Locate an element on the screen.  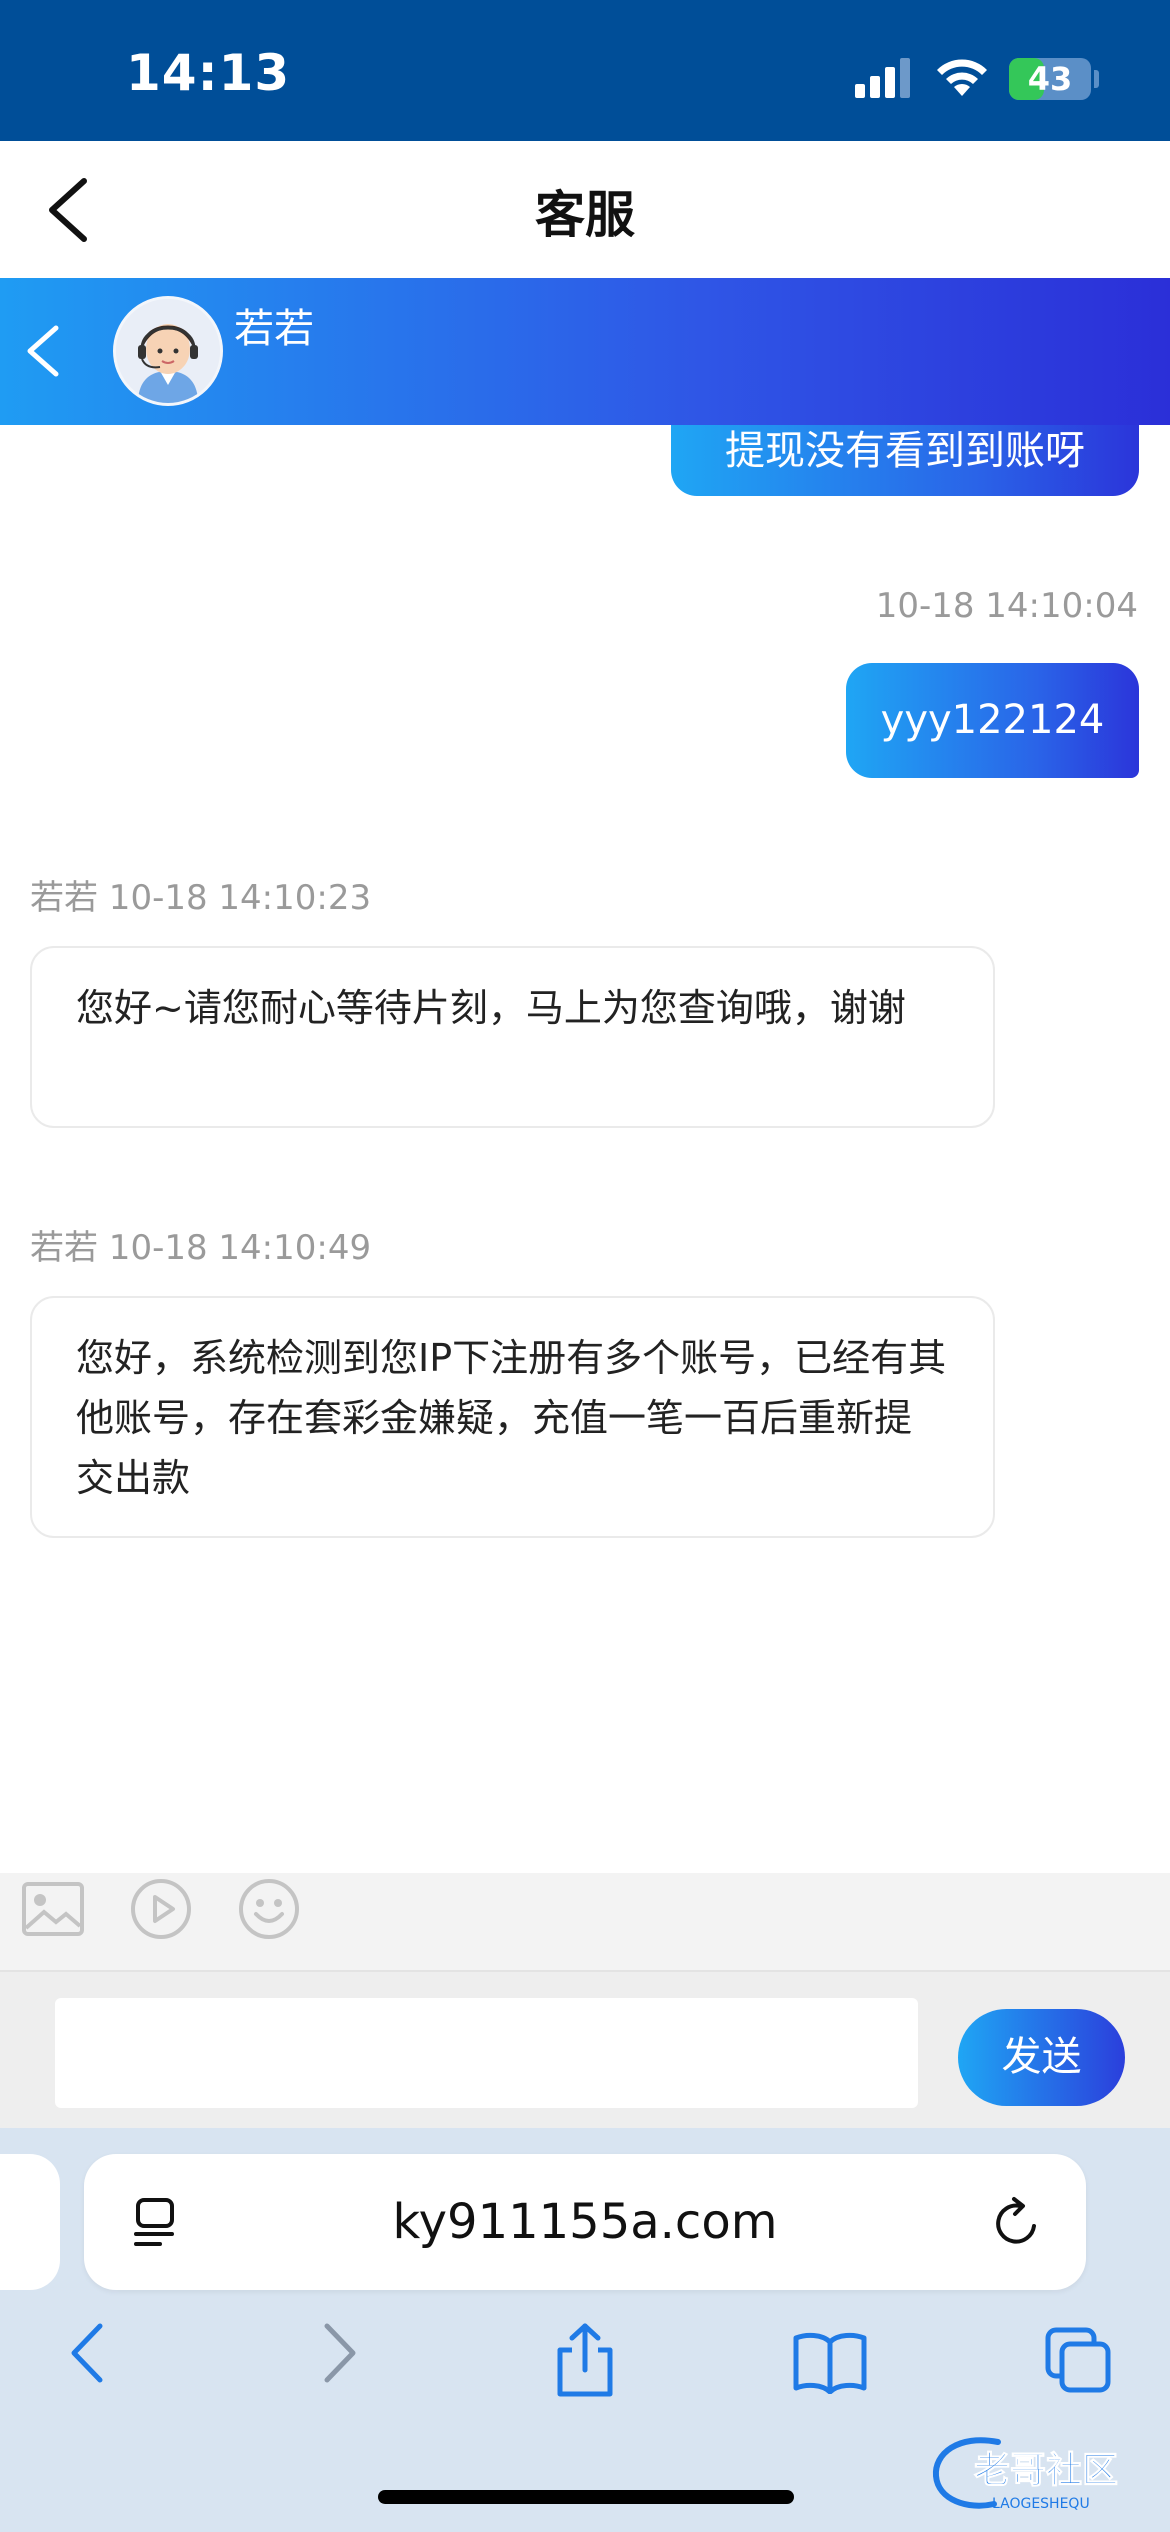
back-arrow-icon is located at coordinates (45, 351).